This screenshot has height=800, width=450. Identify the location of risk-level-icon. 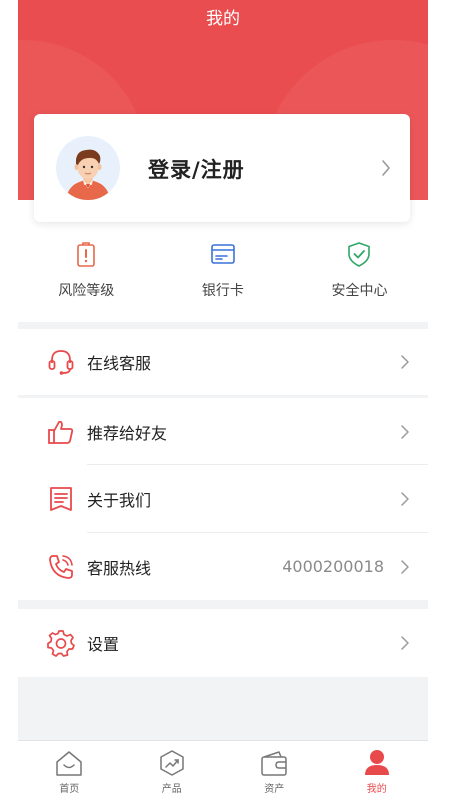
(86, 254).